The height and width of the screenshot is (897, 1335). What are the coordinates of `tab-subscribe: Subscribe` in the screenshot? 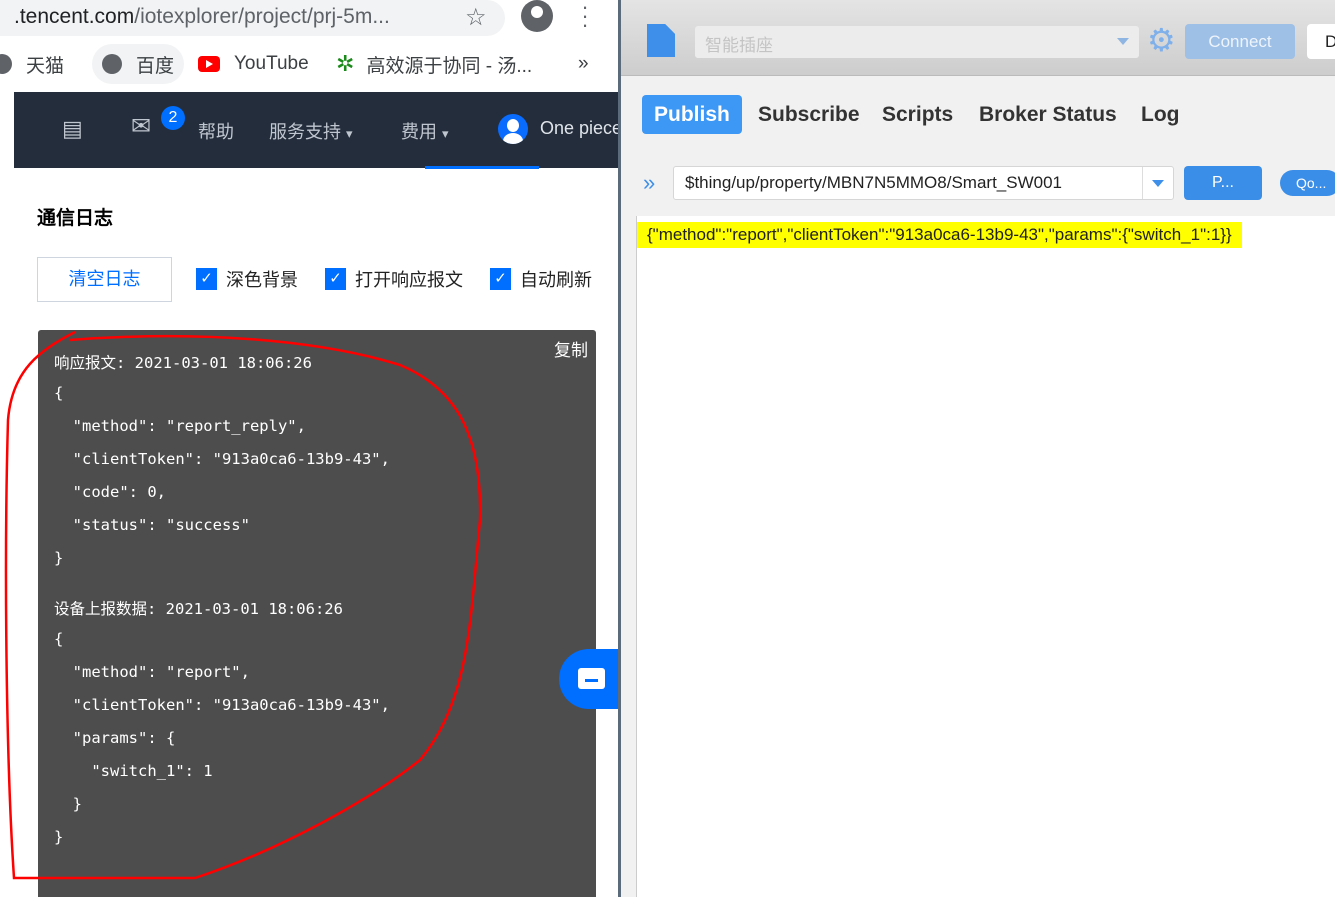 It's located at (809, 114).